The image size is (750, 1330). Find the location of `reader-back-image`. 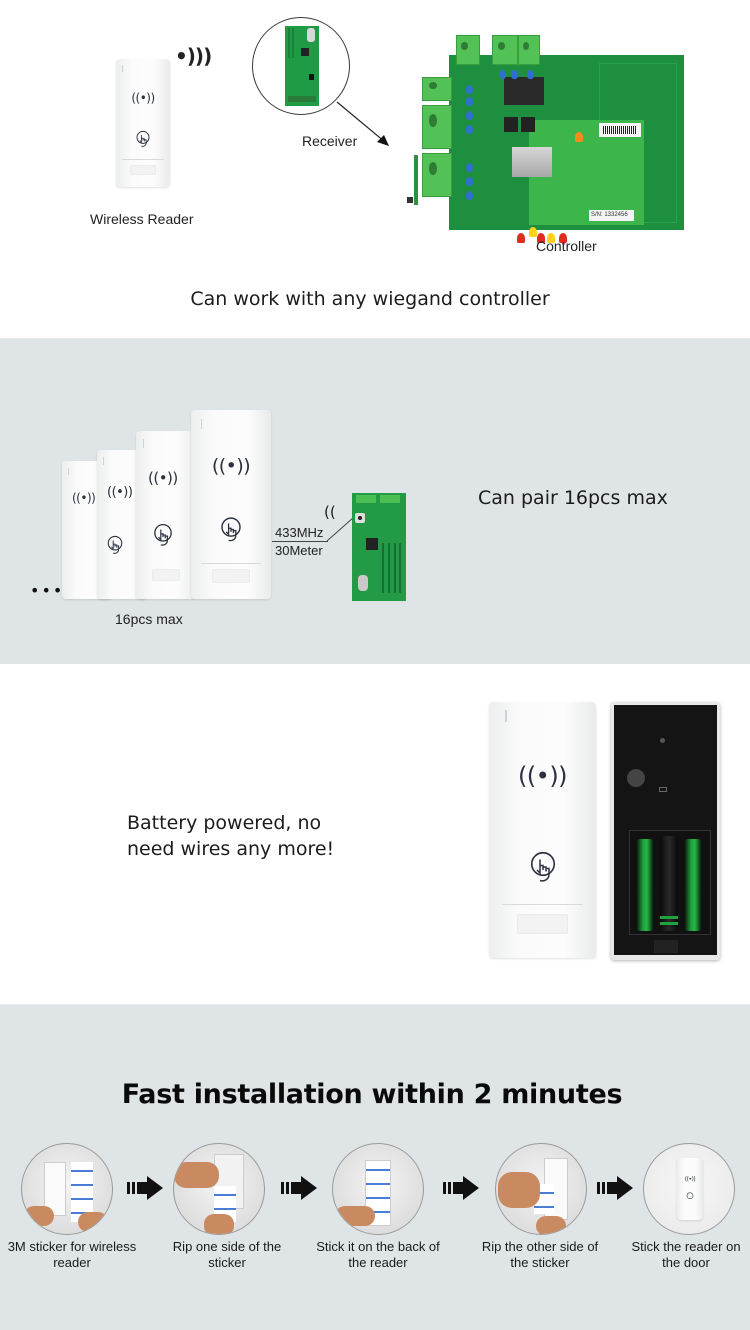

reader-back-image is located at coordinates (665, 831).